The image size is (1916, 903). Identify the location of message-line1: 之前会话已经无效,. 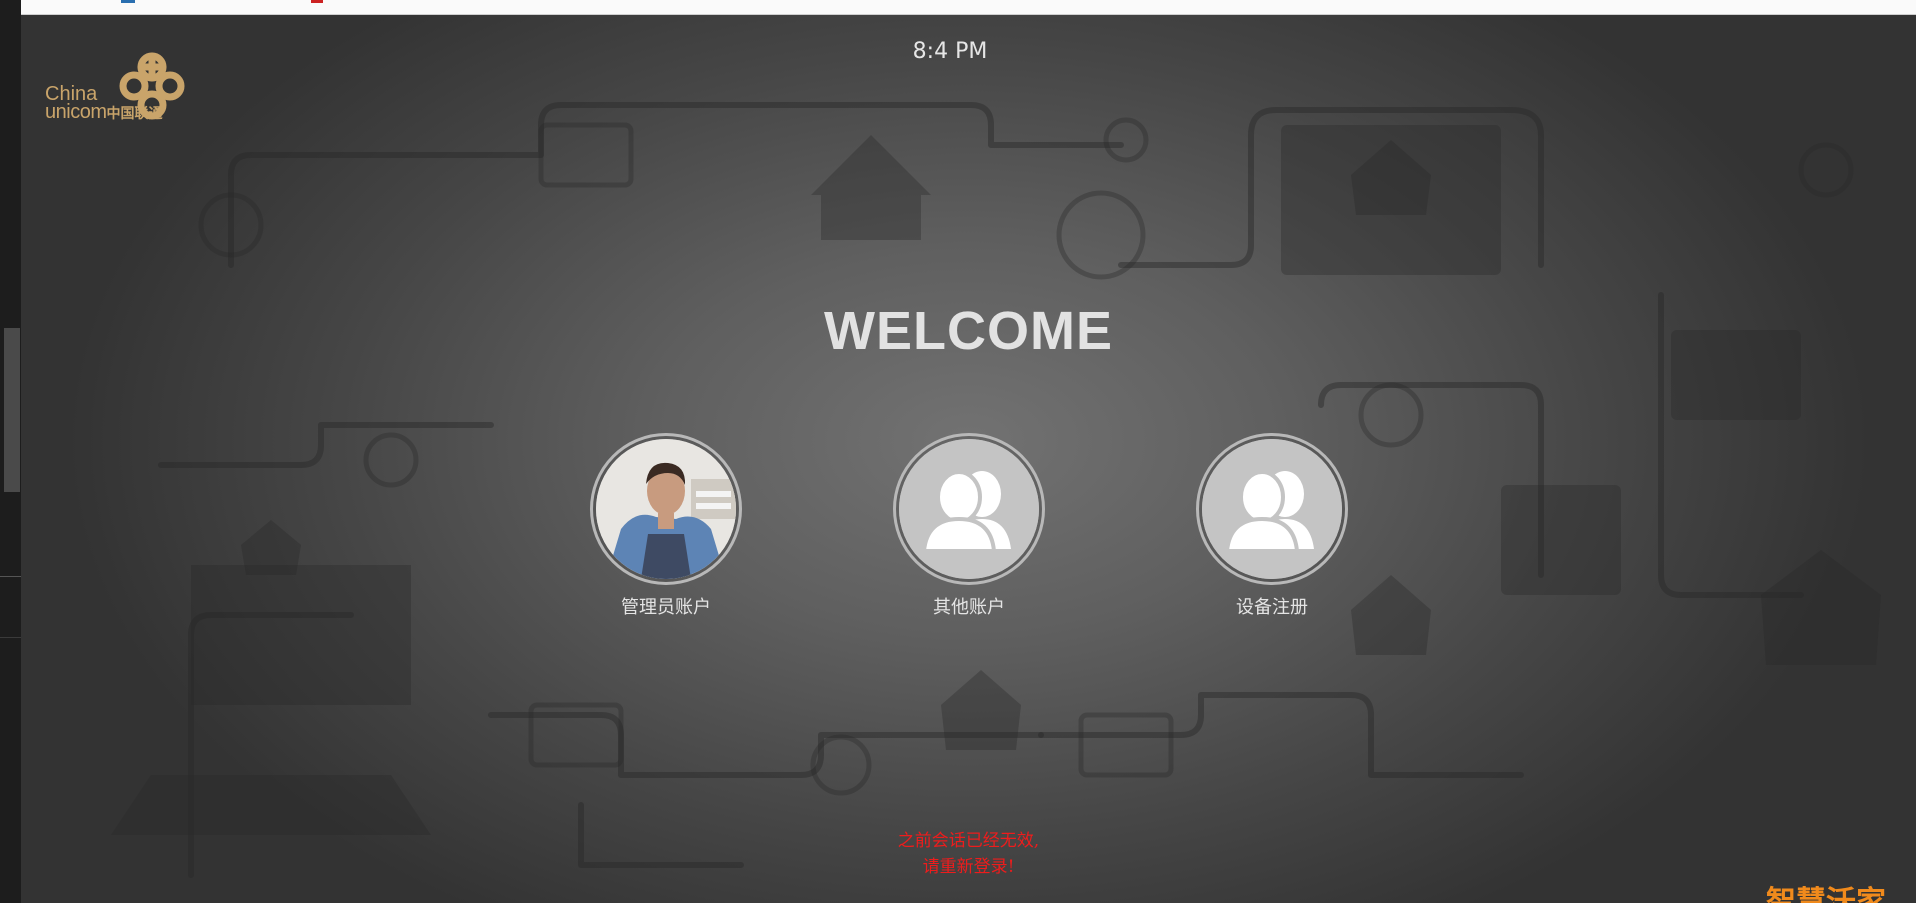
(968, 841).